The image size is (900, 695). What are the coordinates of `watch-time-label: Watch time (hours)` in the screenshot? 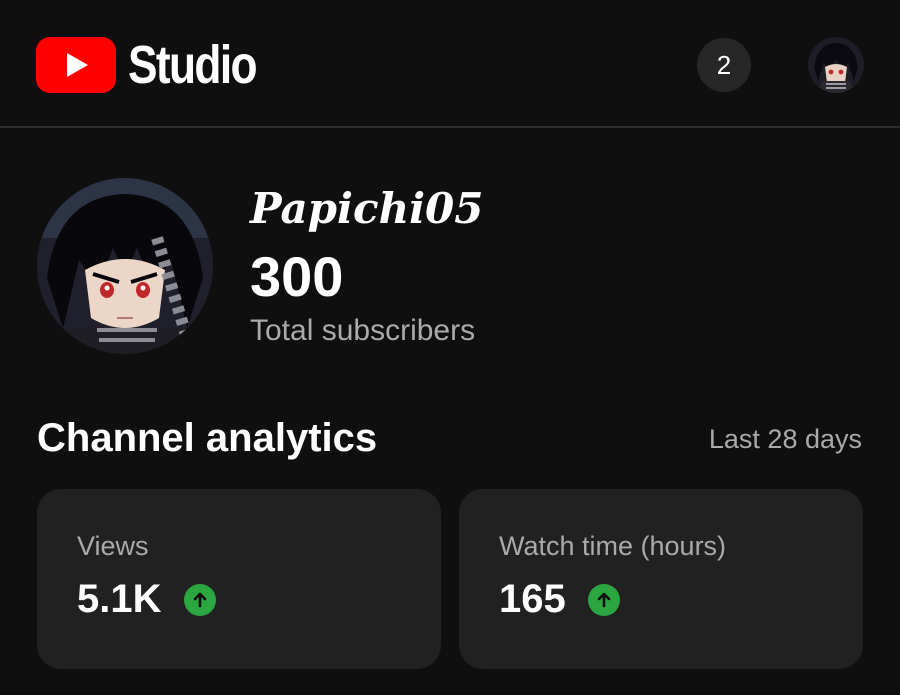 It's located at (613, 546).